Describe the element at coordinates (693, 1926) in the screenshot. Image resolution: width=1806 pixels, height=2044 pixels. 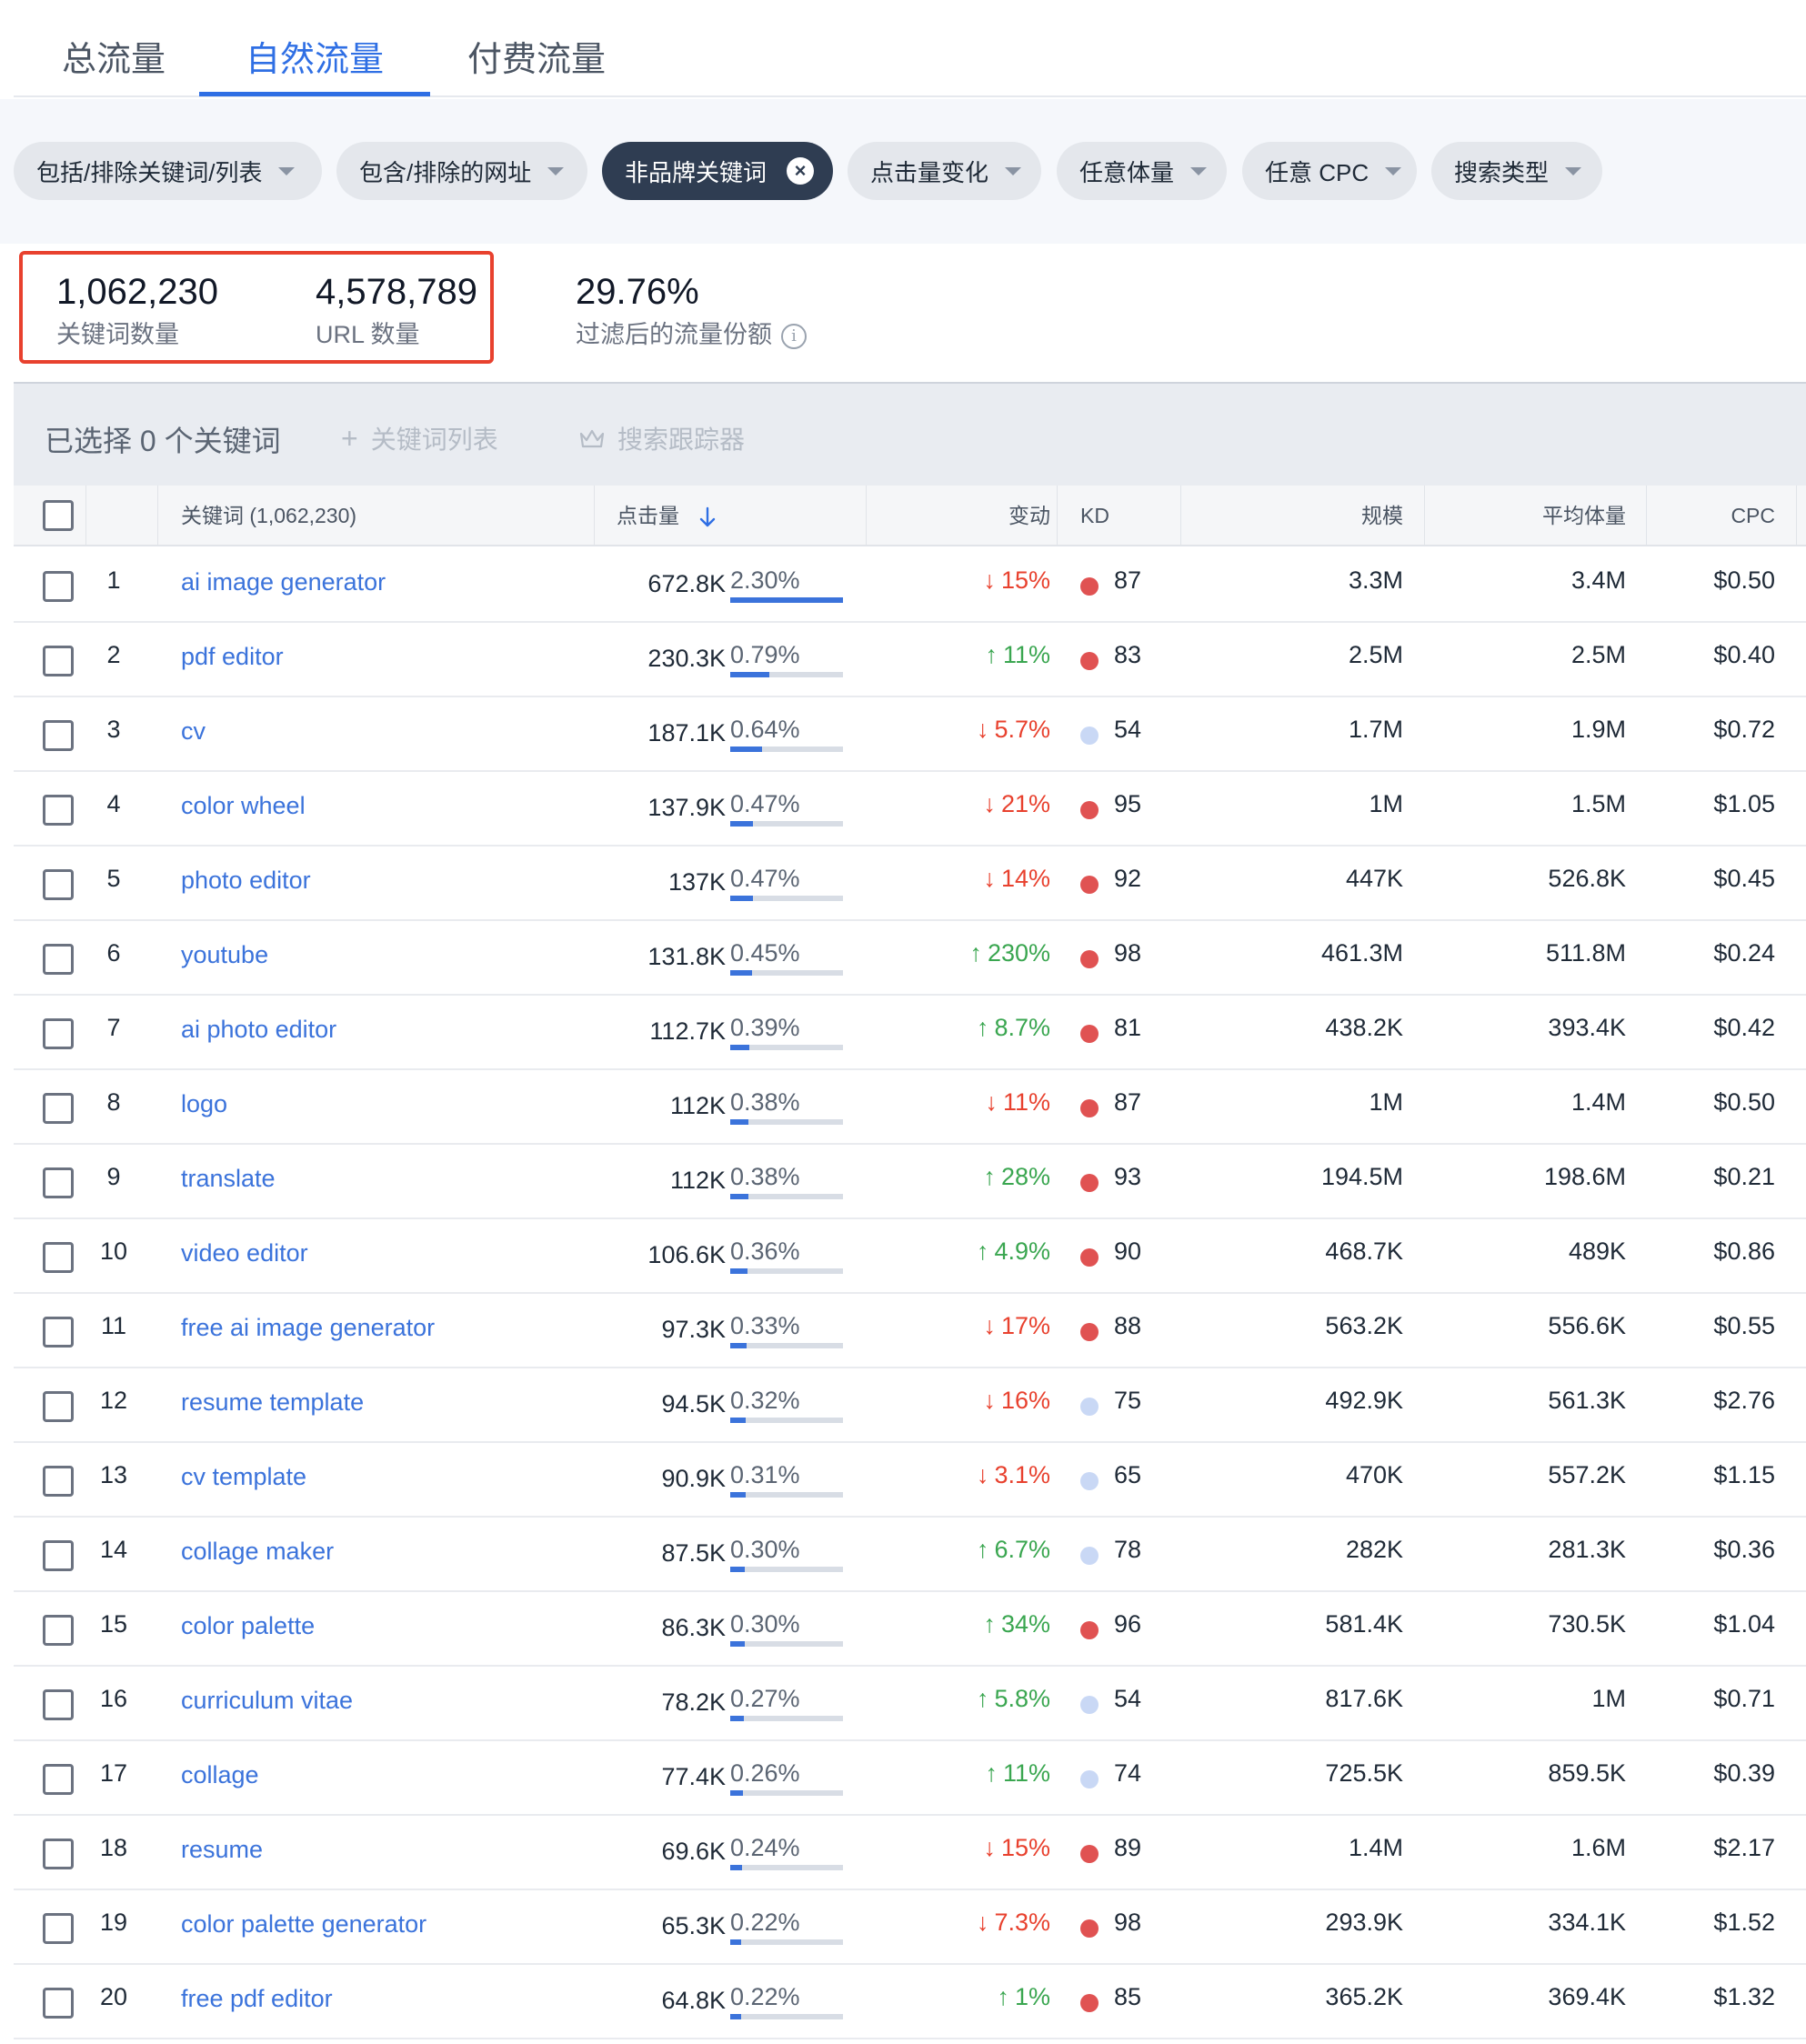
I see `clicks-value: 65.3K` at that location.